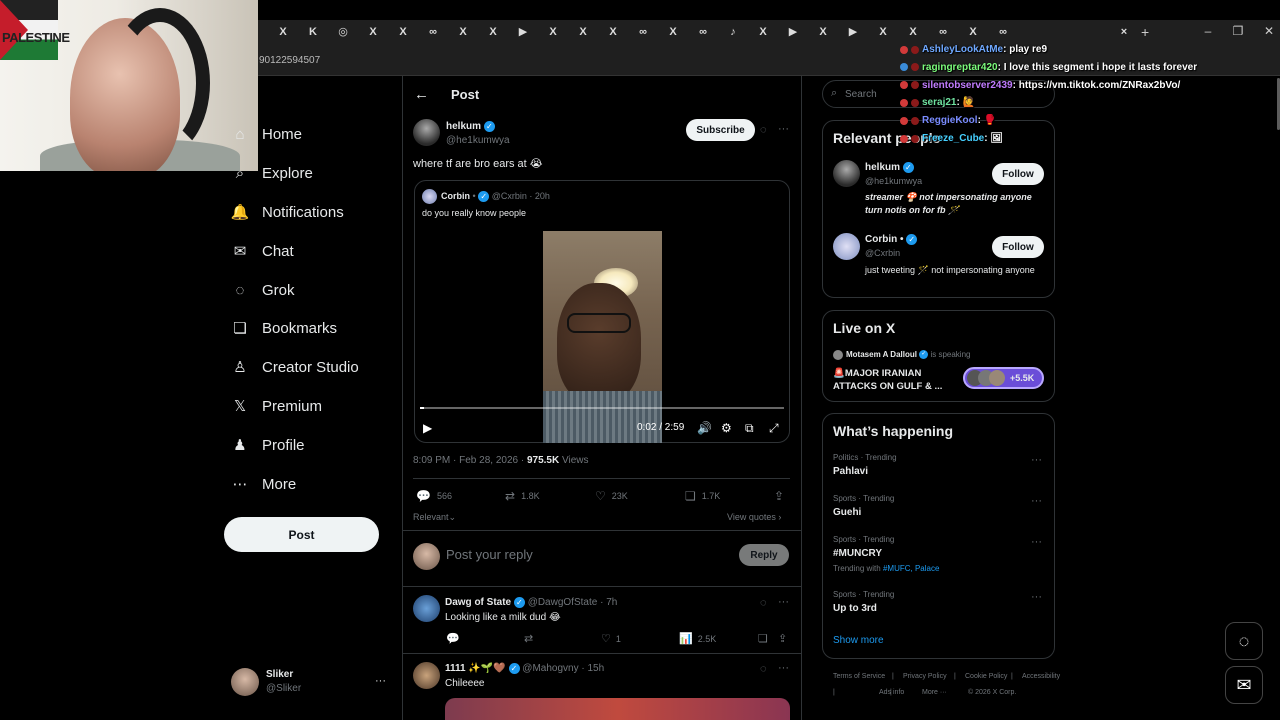  I want to click on live-host-row: Motasem A Dalloul ✓ is speaking, so click(908, 355).